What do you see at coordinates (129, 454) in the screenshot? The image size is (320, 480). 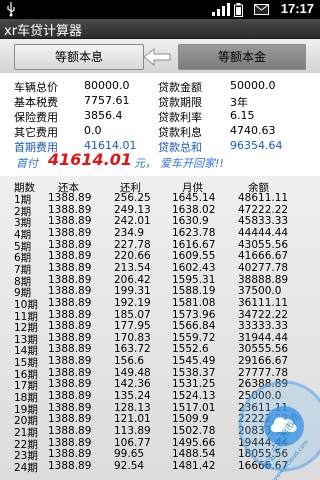 I see `cell-interest: 99.65` at bounding box center [129, 454].